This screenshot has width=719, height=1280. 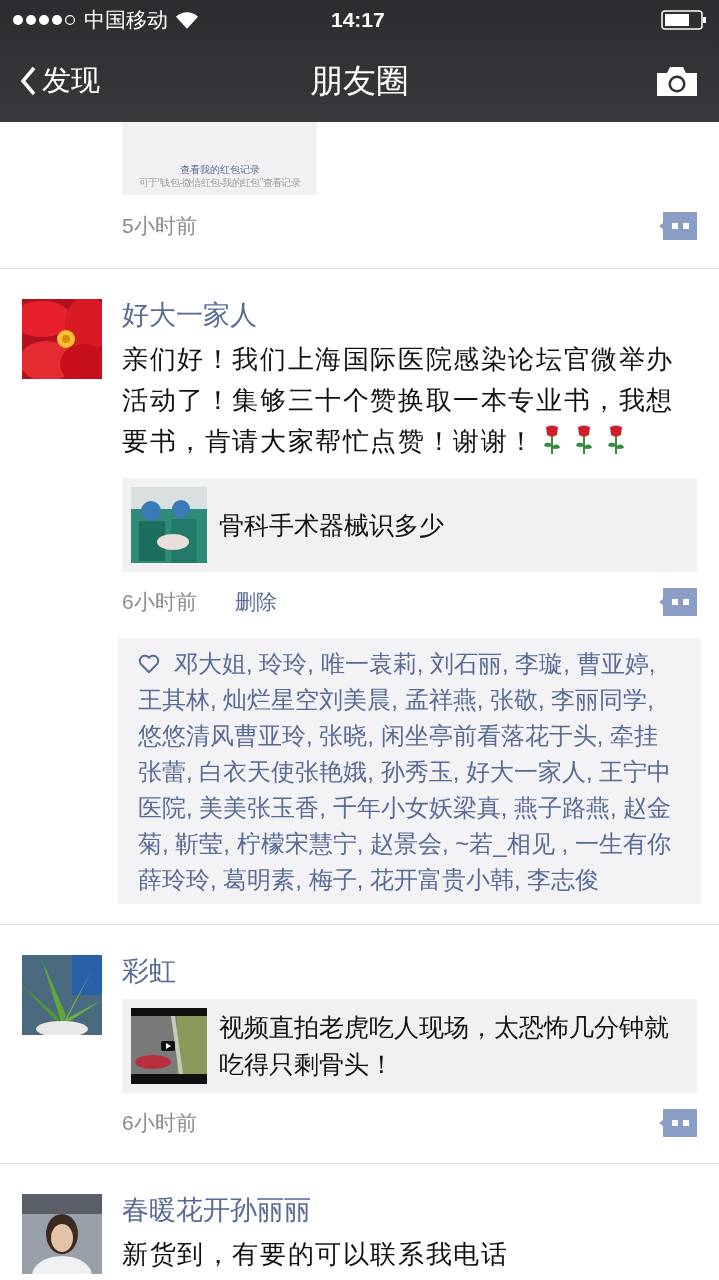 I want to click on link-card: 视频直拍老虎吃人现场，太恐怖几分钟就吃得只剩骨头！, so click(x=409, y=1046).